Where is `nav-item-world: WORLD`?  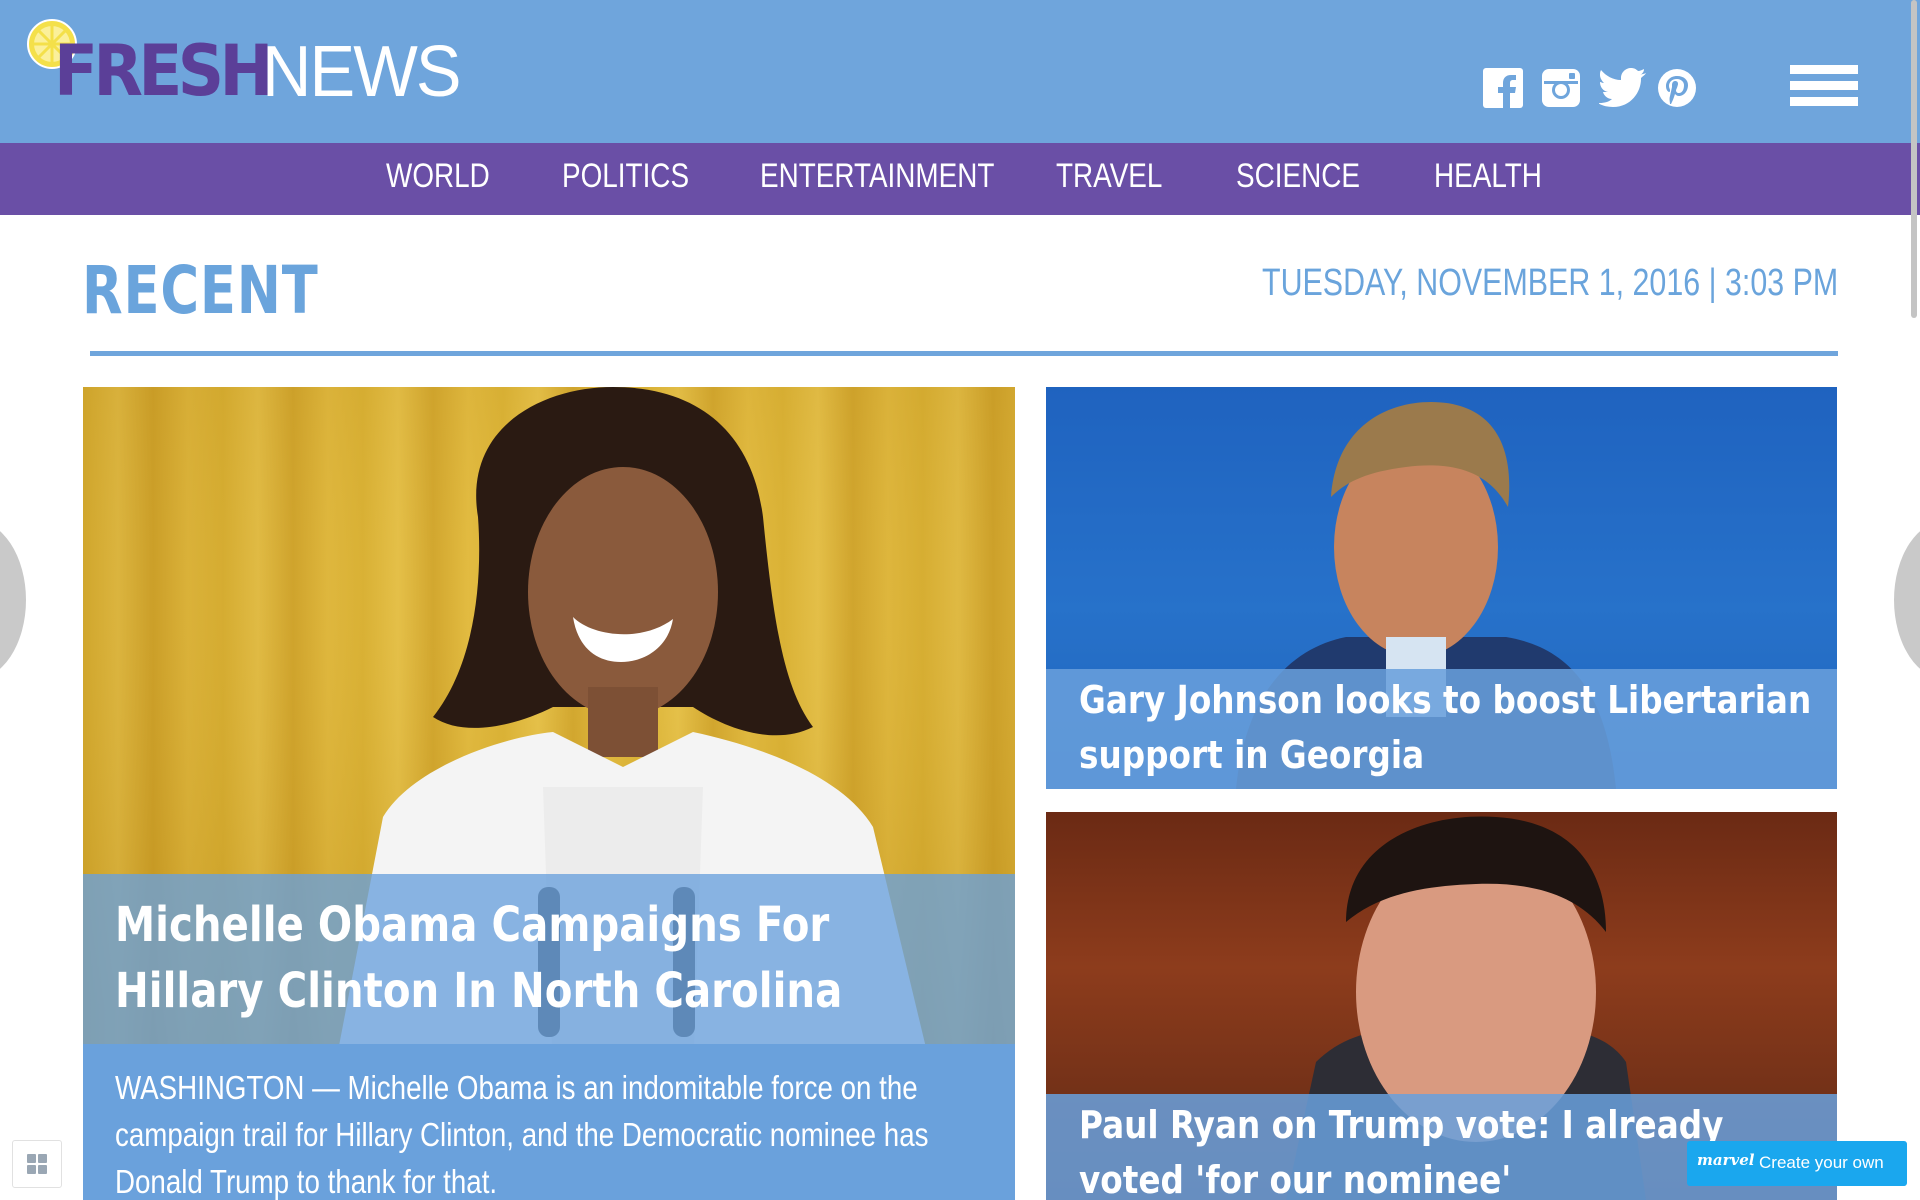
nav-item-world: WORLD is located at coordinates (438, 176).